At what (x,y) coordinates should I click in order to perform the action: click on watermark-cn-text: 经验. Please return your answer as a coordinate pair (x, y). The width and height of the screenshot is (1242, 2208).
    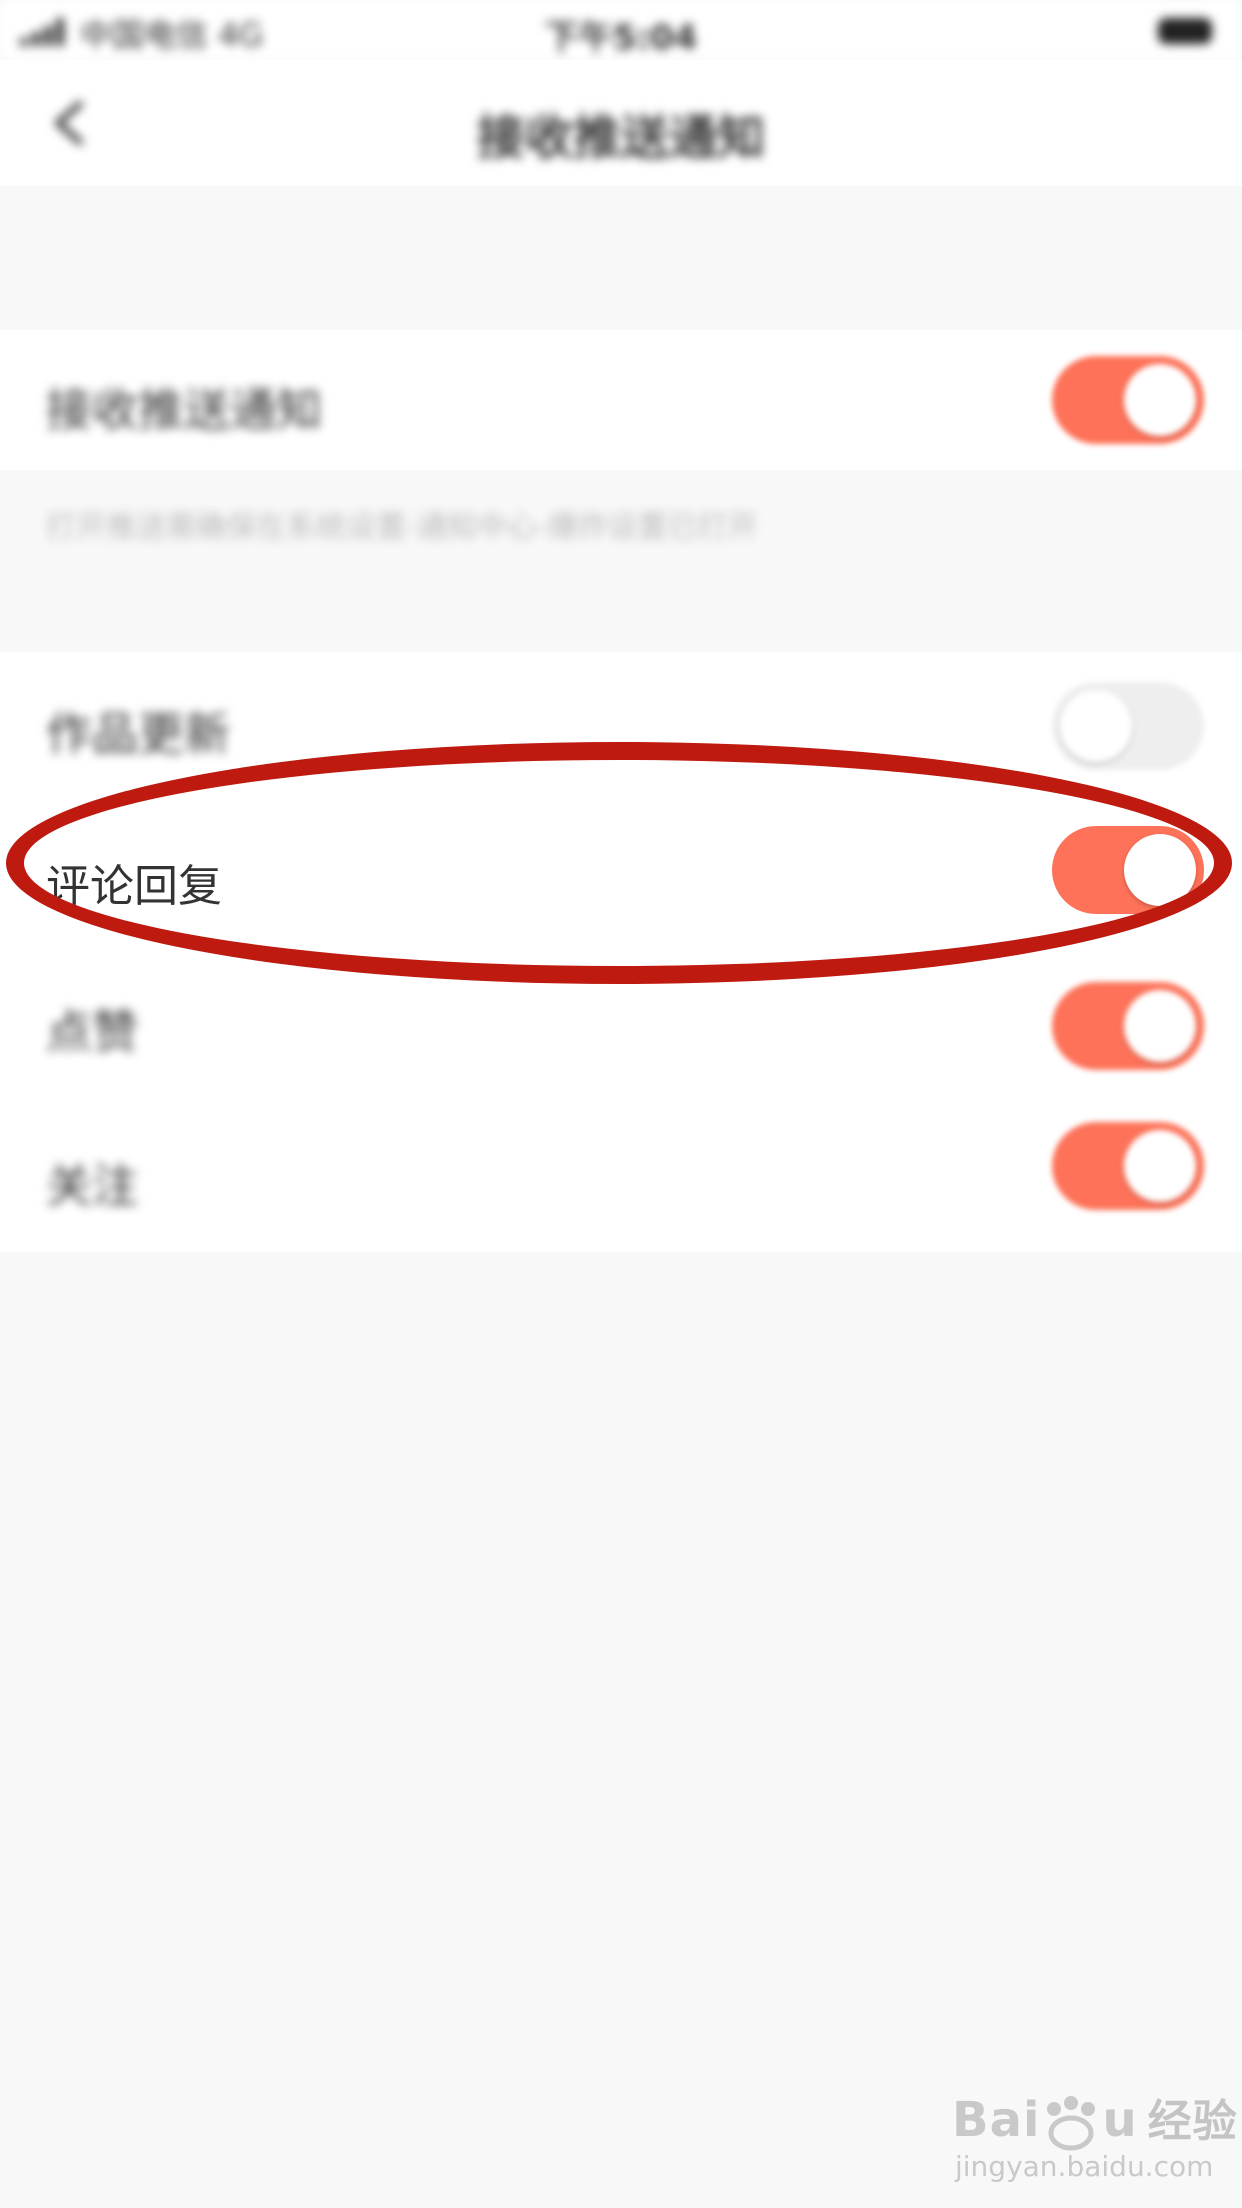
    Looking at the image, I should click on (1192, 2121).